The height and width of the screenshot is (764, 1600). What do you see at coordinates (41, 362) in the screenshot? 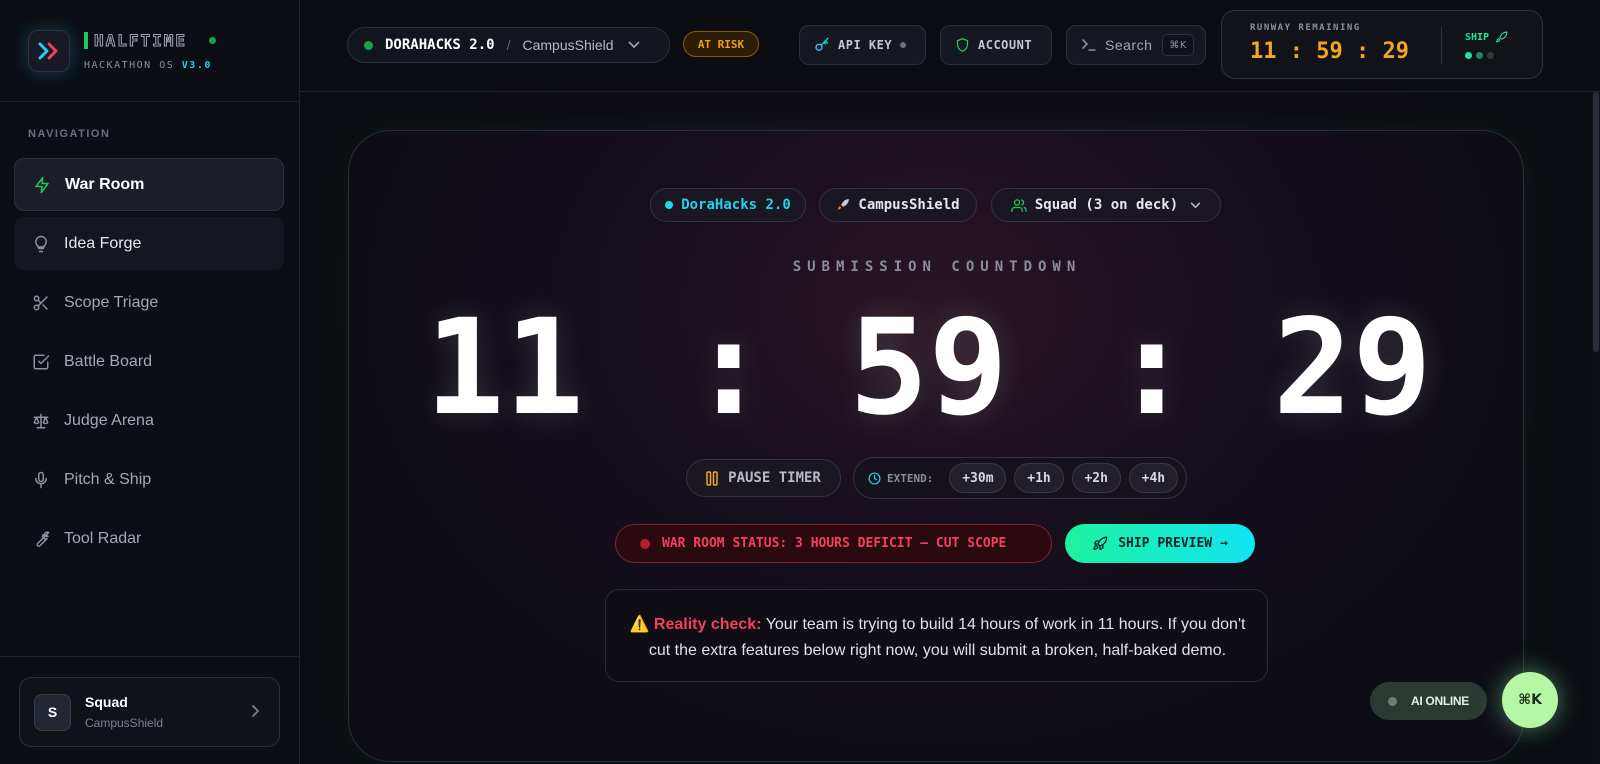
I see `checkbox-icon` at bounding box center [41, 362].